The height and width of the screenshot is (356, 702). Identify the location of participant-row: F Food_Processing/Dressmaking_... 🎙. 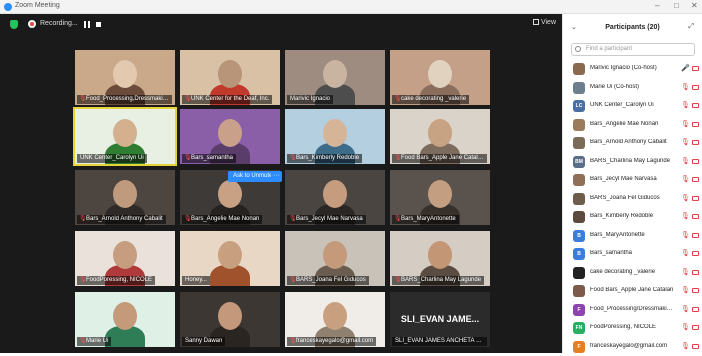
(632, 310).